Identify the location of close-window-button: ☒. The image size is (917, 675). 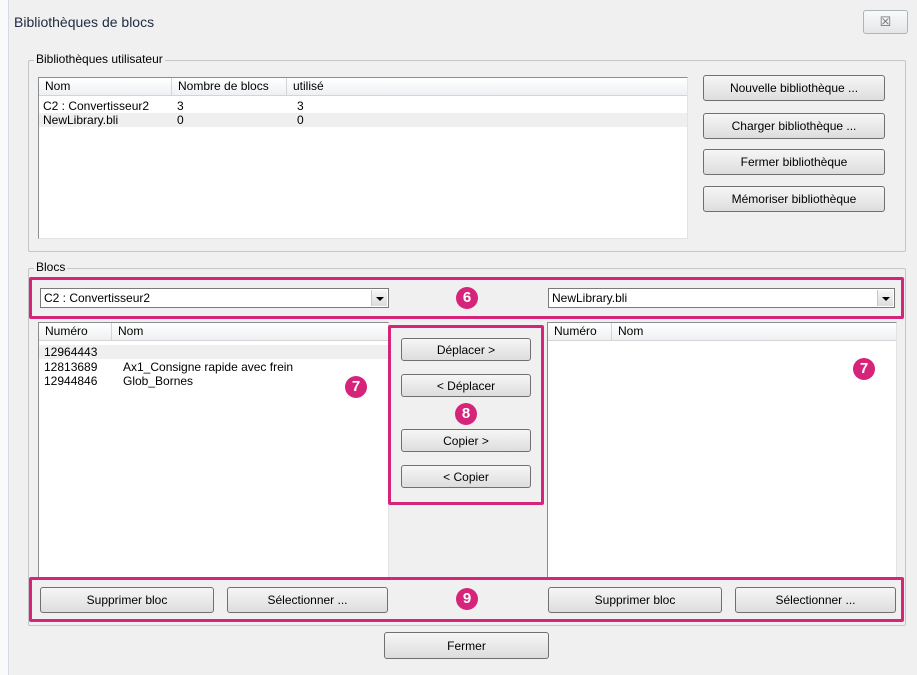
(885, 22).